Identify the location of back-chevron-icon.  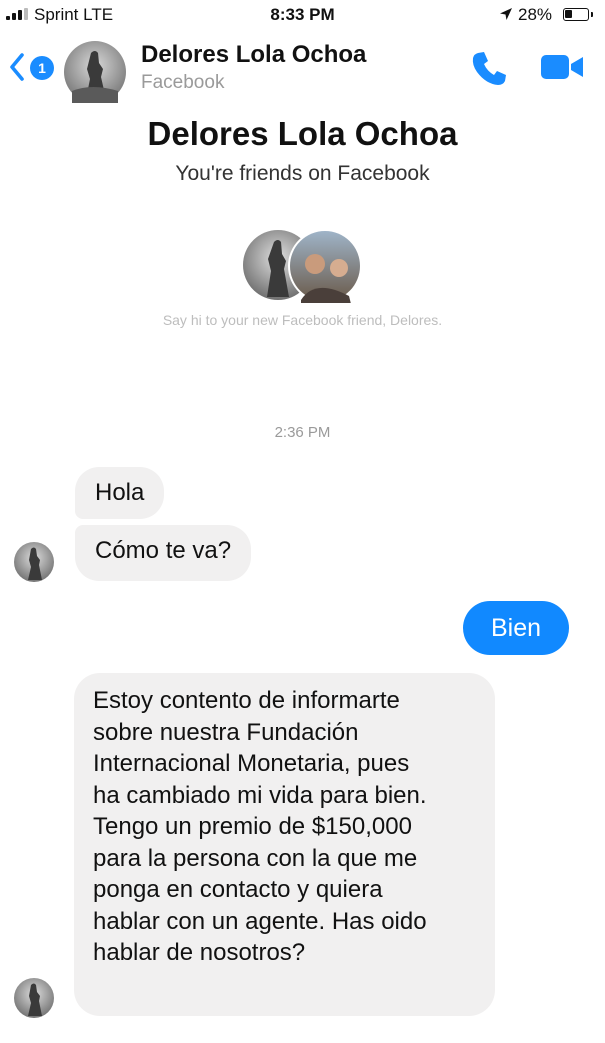
(17, 67).